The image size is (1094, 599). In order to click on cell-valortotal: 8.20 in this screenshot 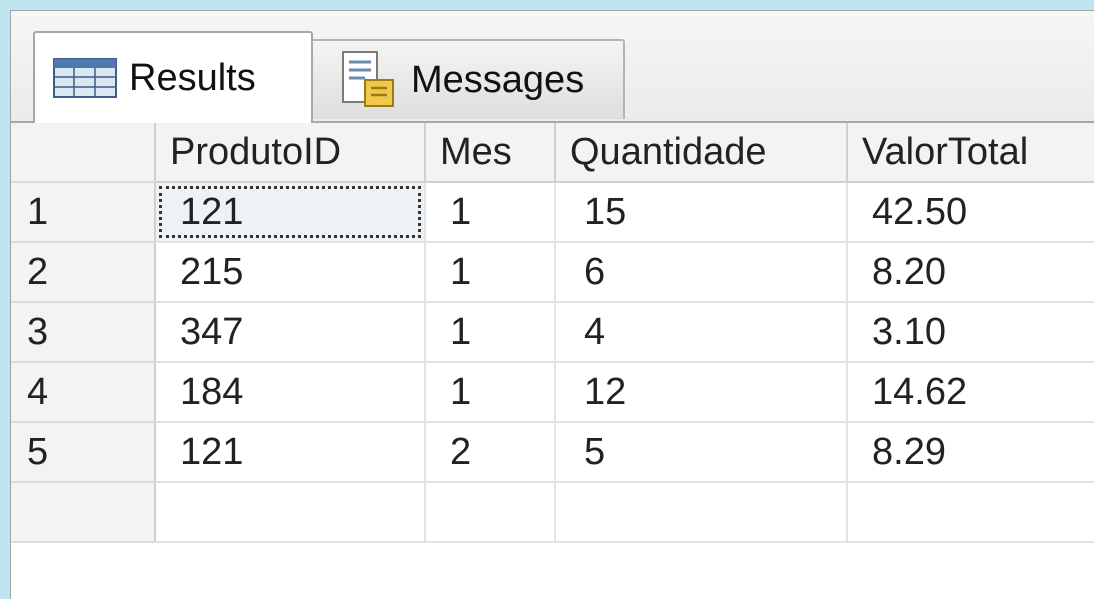, I will do `click(970, 272)`.